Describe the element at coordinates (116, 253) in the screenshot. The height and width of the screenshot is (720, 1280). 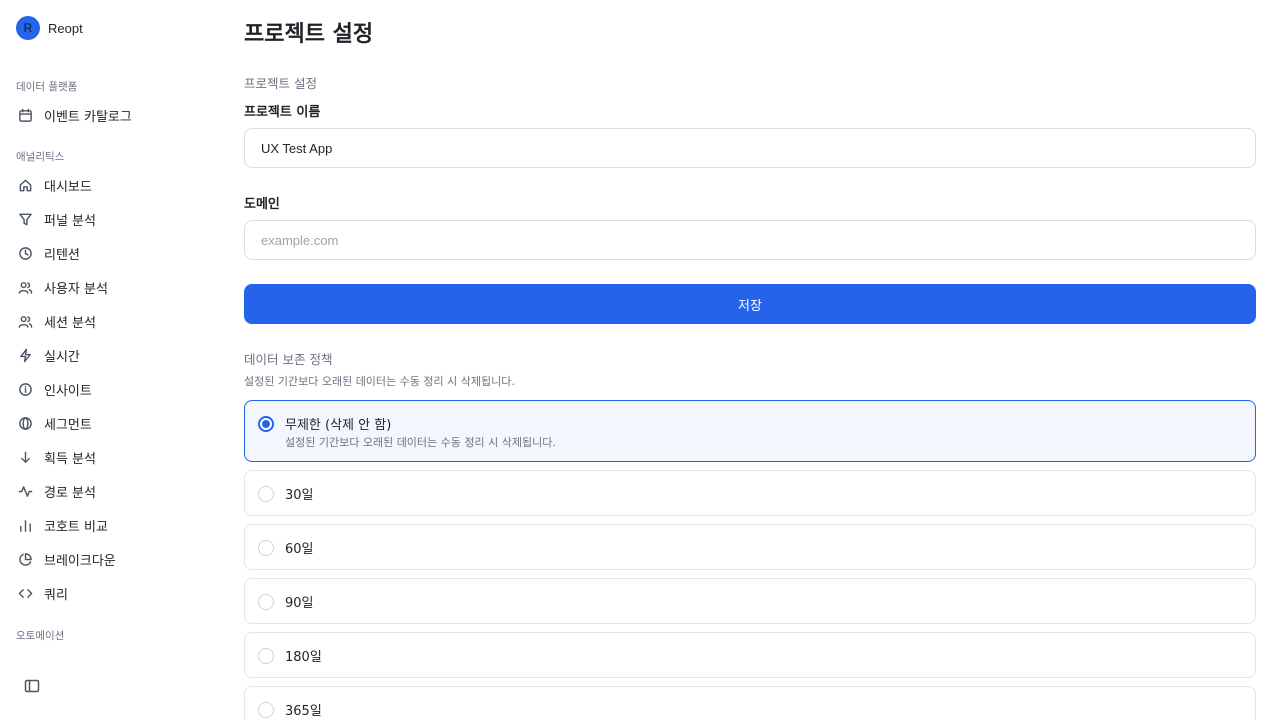
I see `sidebar-item-retention: 리텐션` at that location.